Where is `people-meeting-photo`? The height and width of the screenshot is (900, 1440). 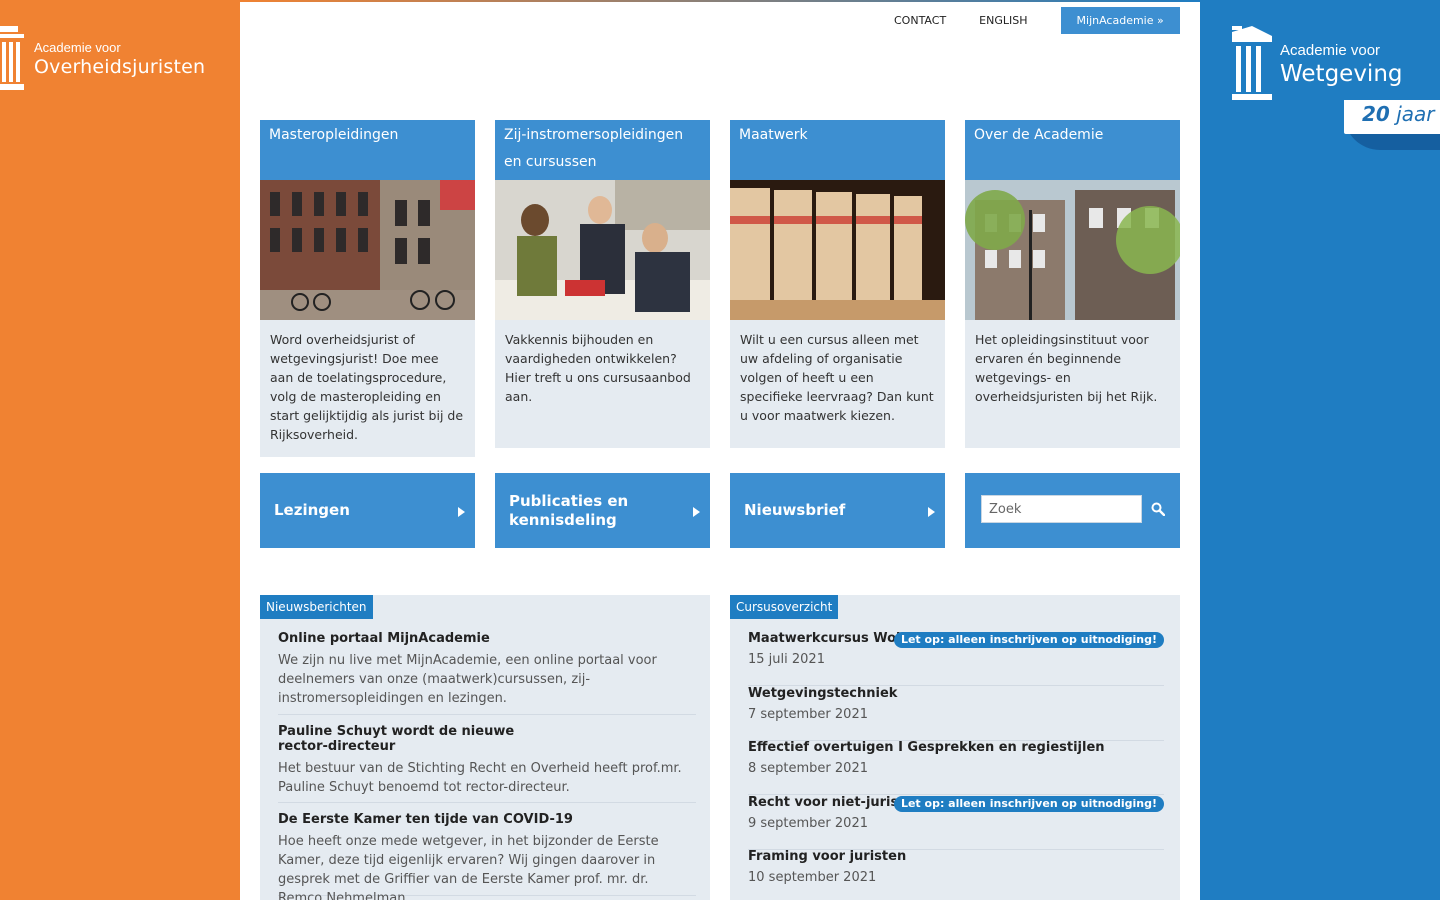
people-meeting-photo is located at coordinates (602, 250).